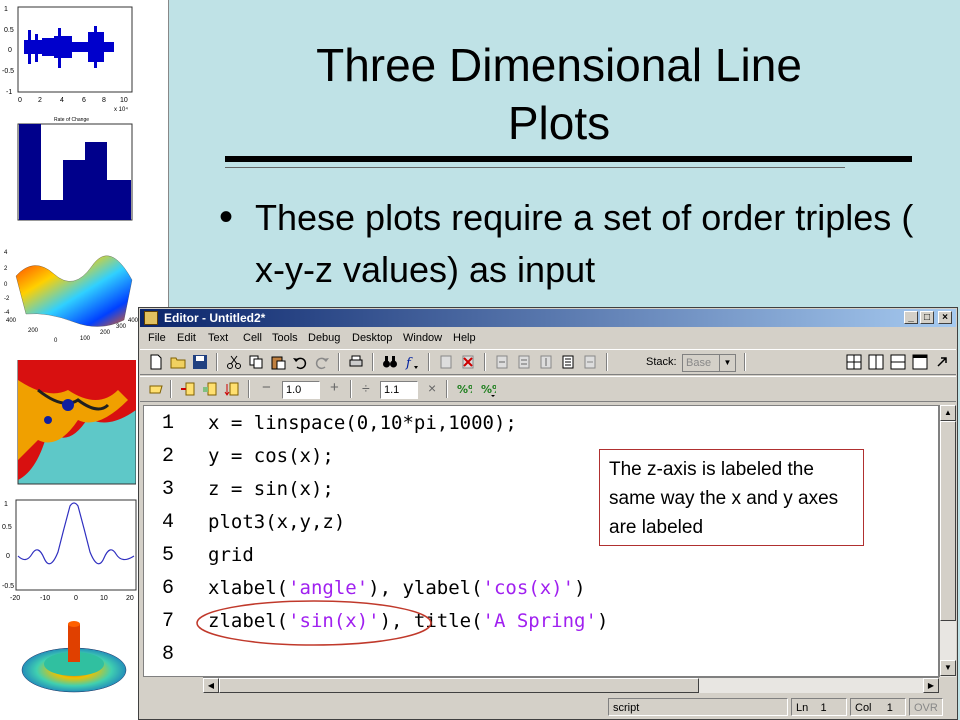  Describe the element at coordinates (366, 388) in the screenshot. I see `divide-button: ÷` at that location.